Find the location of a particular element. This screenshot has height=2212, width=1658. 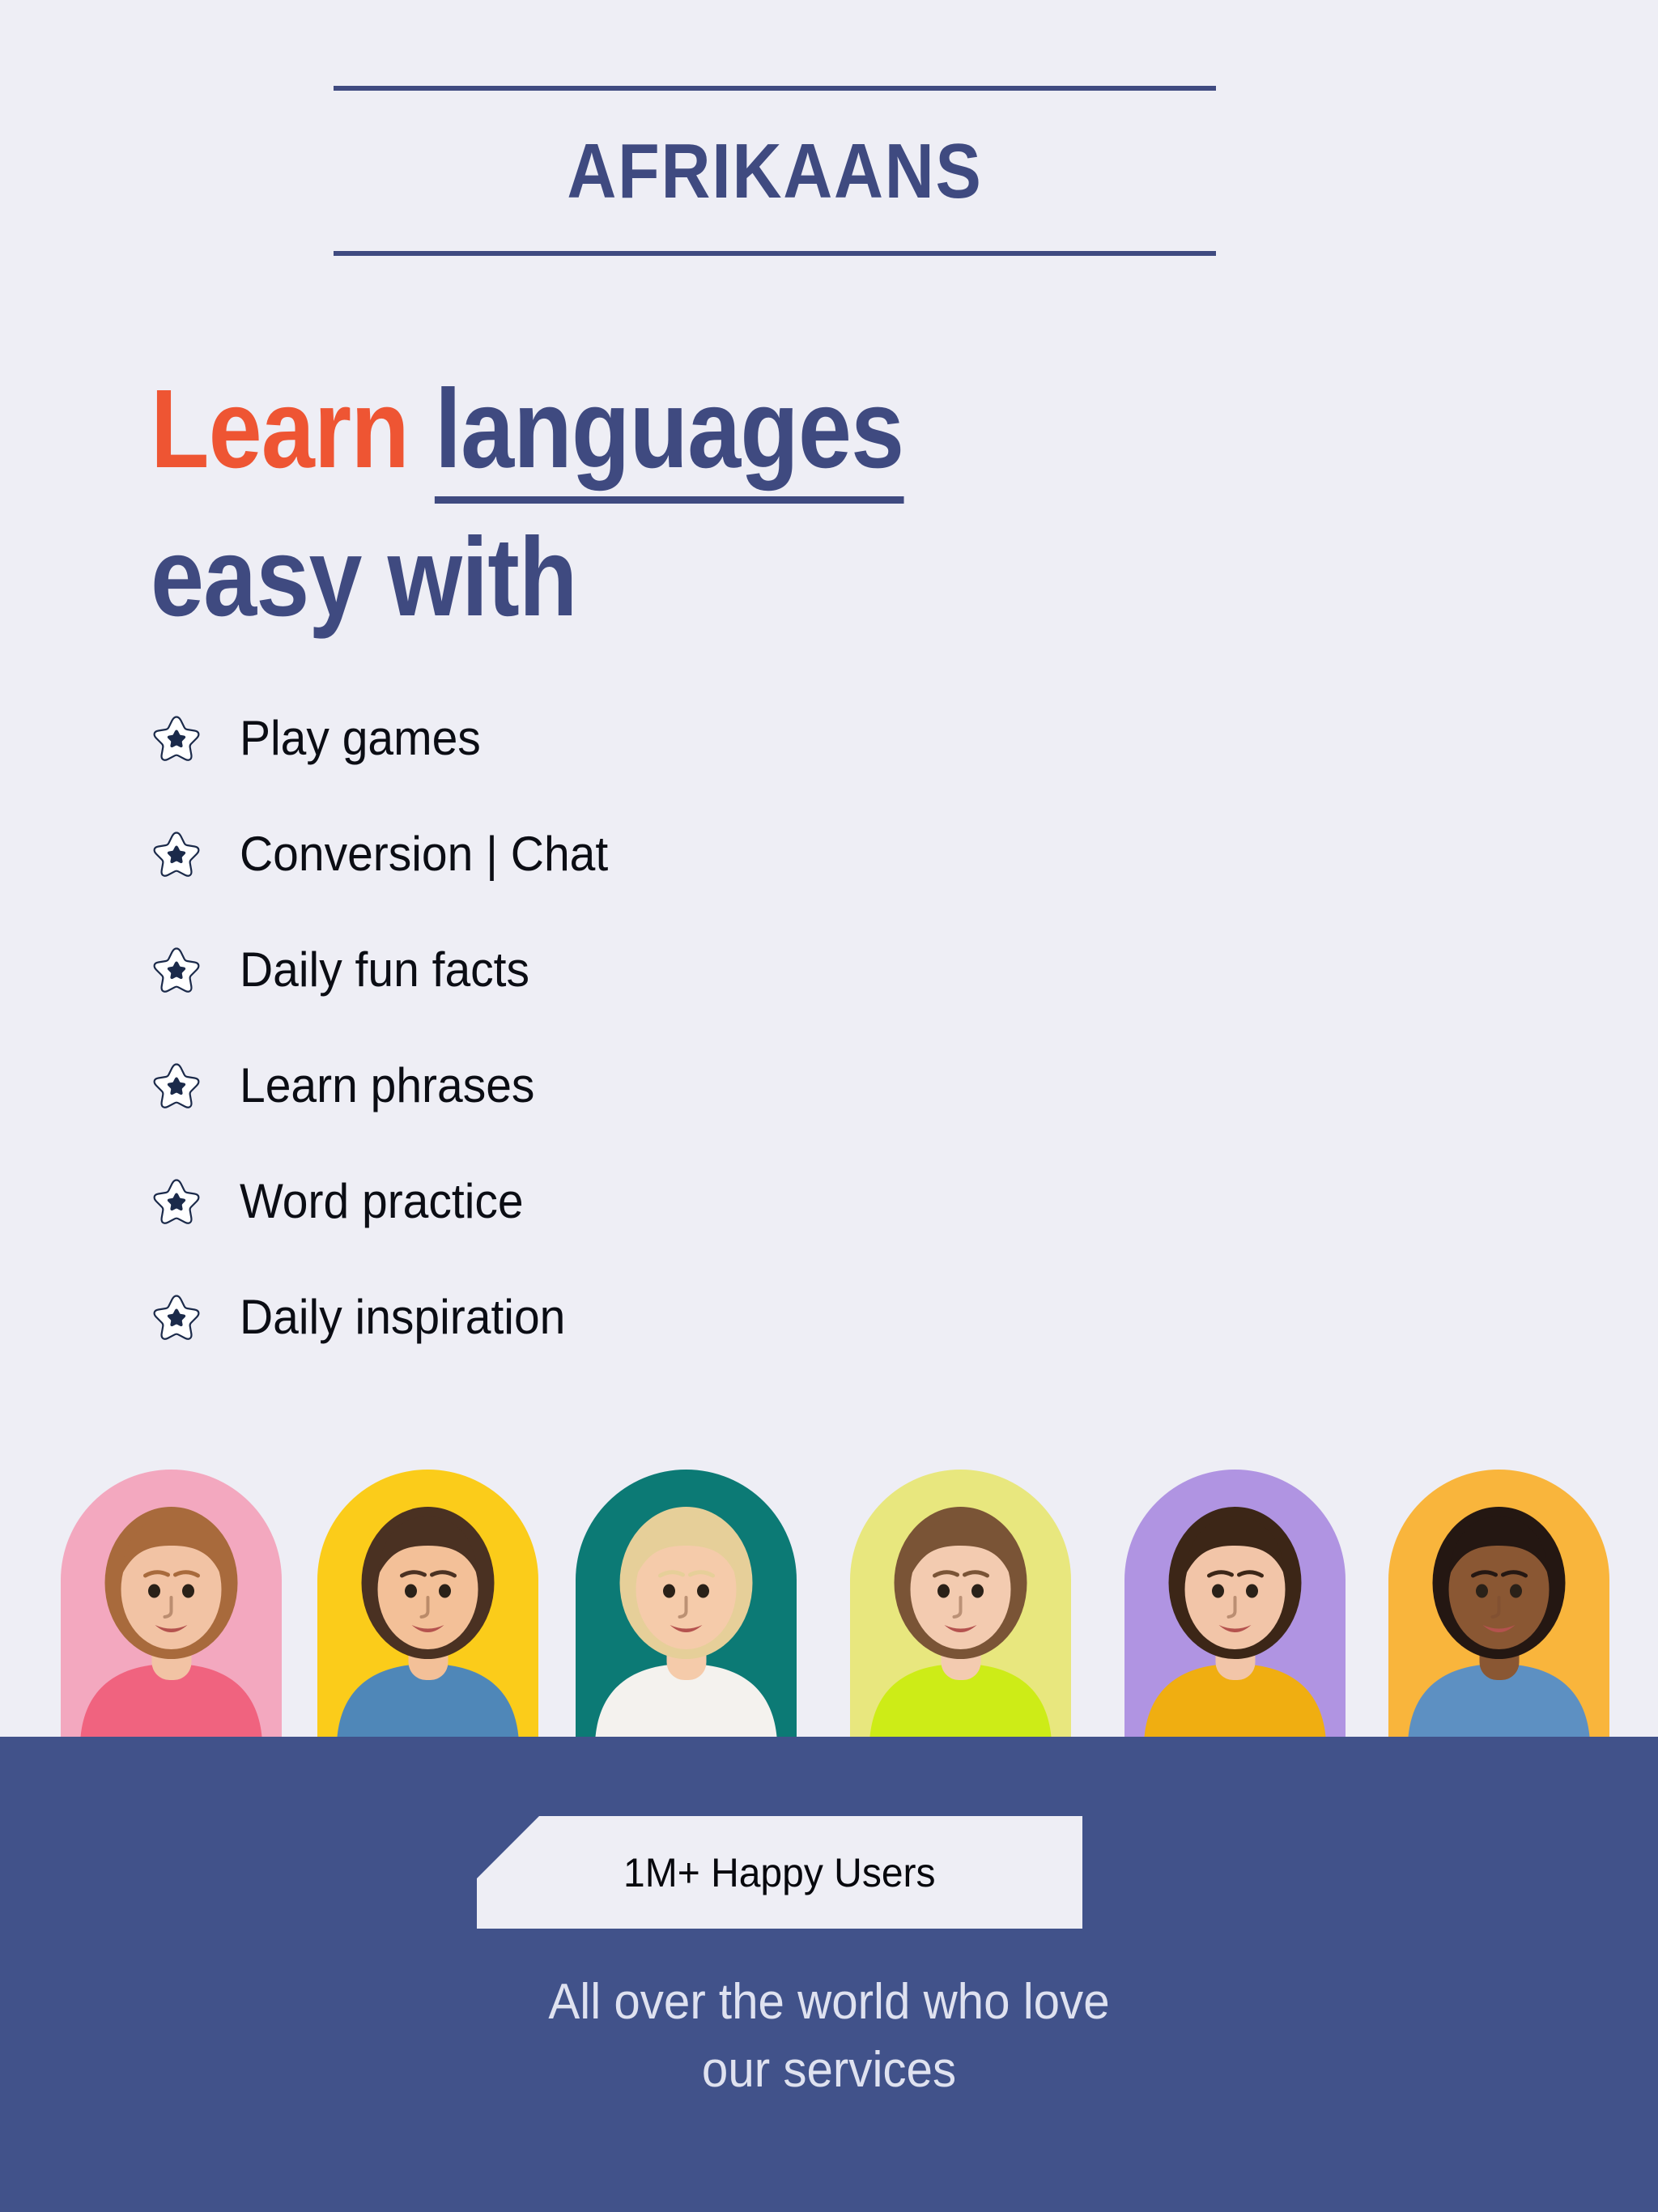

list-item-label: Conversion | Chat is located at coordinates (424, 854).